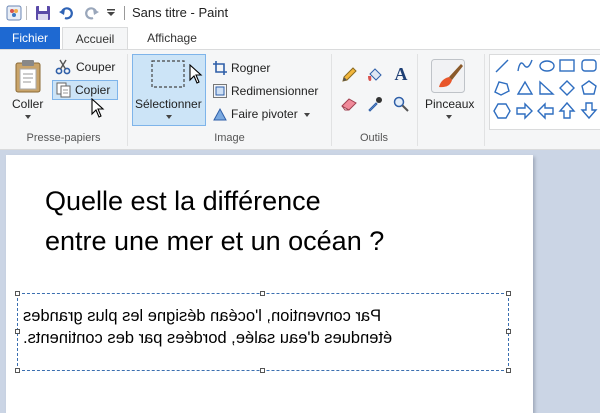 The width and height of the screenshot is (600, 413). I want to click on pencil-icon, so click(349, 75).